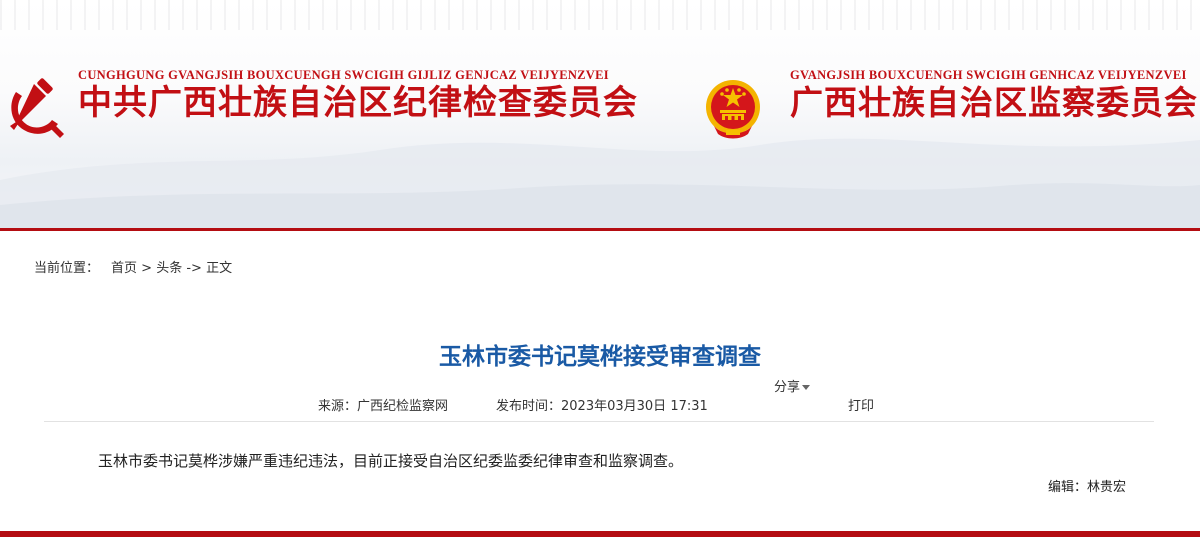  Describe the element at coordinates (787, 387) in the screenshot. I see `share-label: 分享` at that location.